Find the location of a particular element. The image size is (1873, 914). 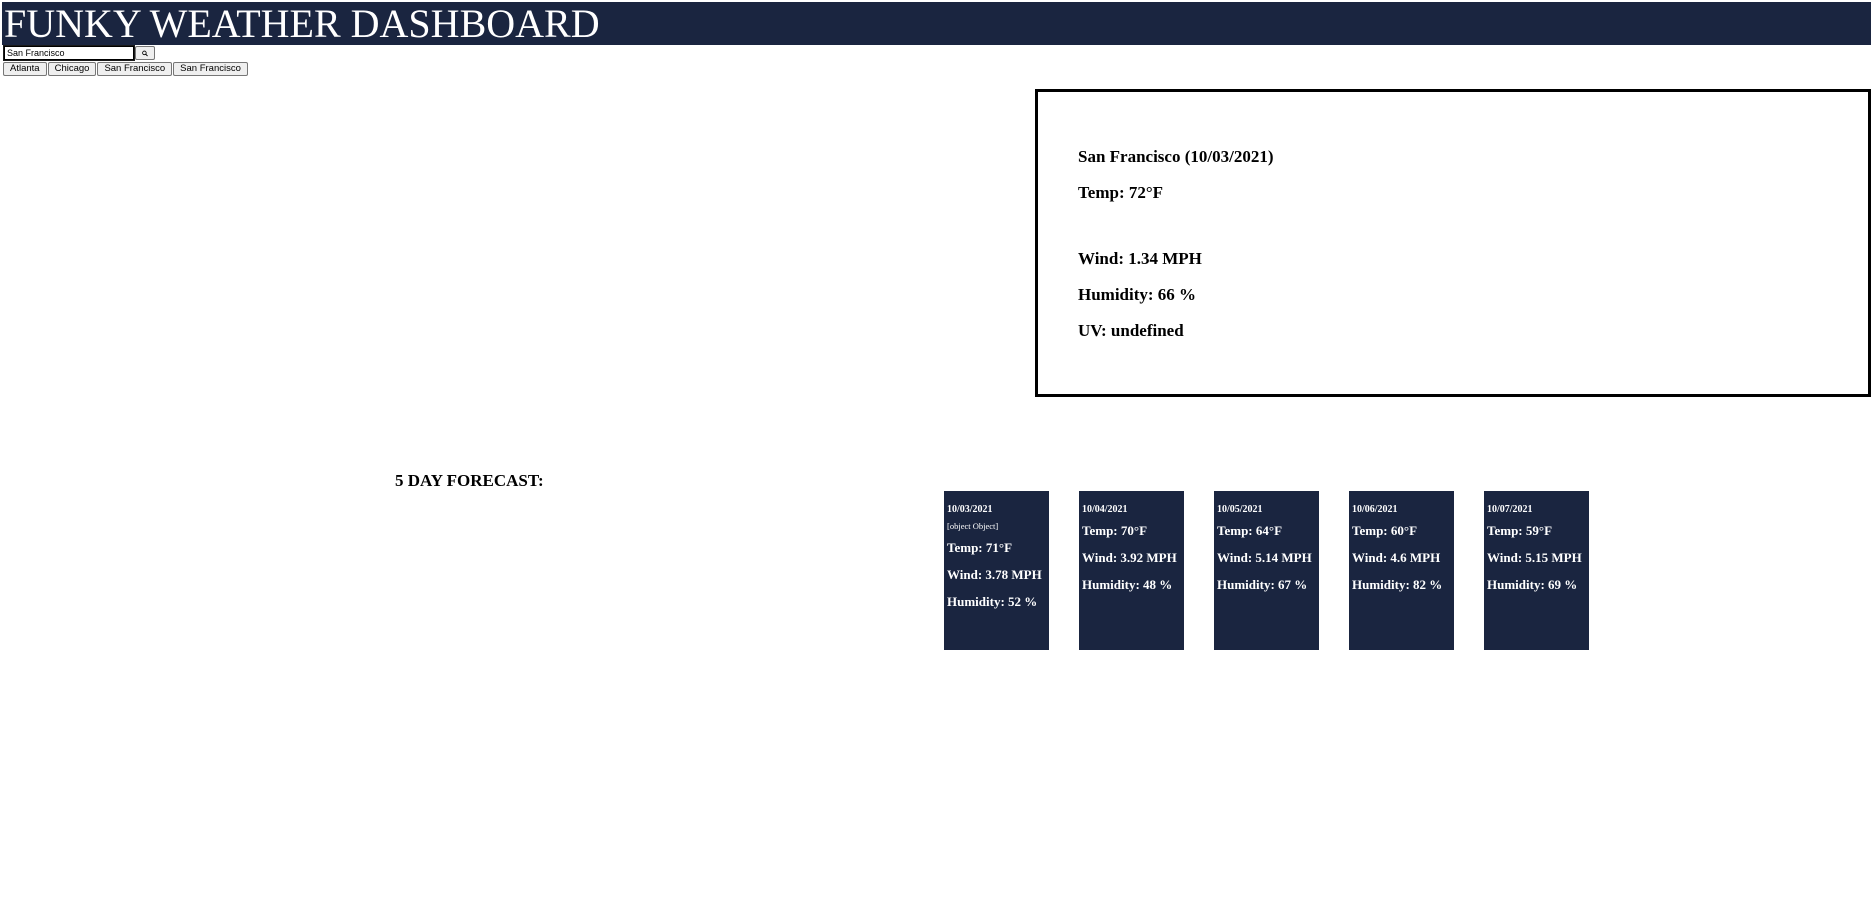

forecast-temp: Temp: 59°F is located at coordinates (1520, 530).